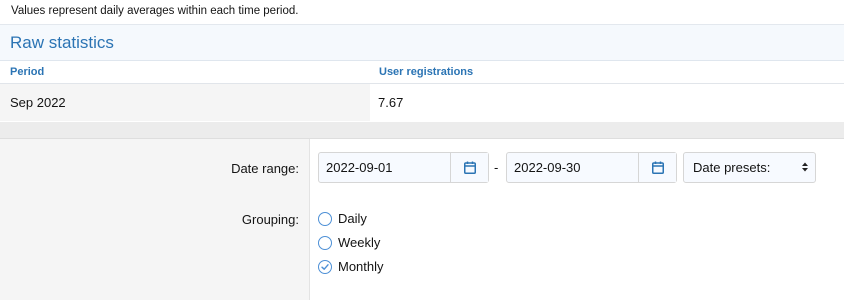 The width and height of the screenshot is (844, 300). I want to click on date-from-value: 2022-09-01, so click(359, 167).